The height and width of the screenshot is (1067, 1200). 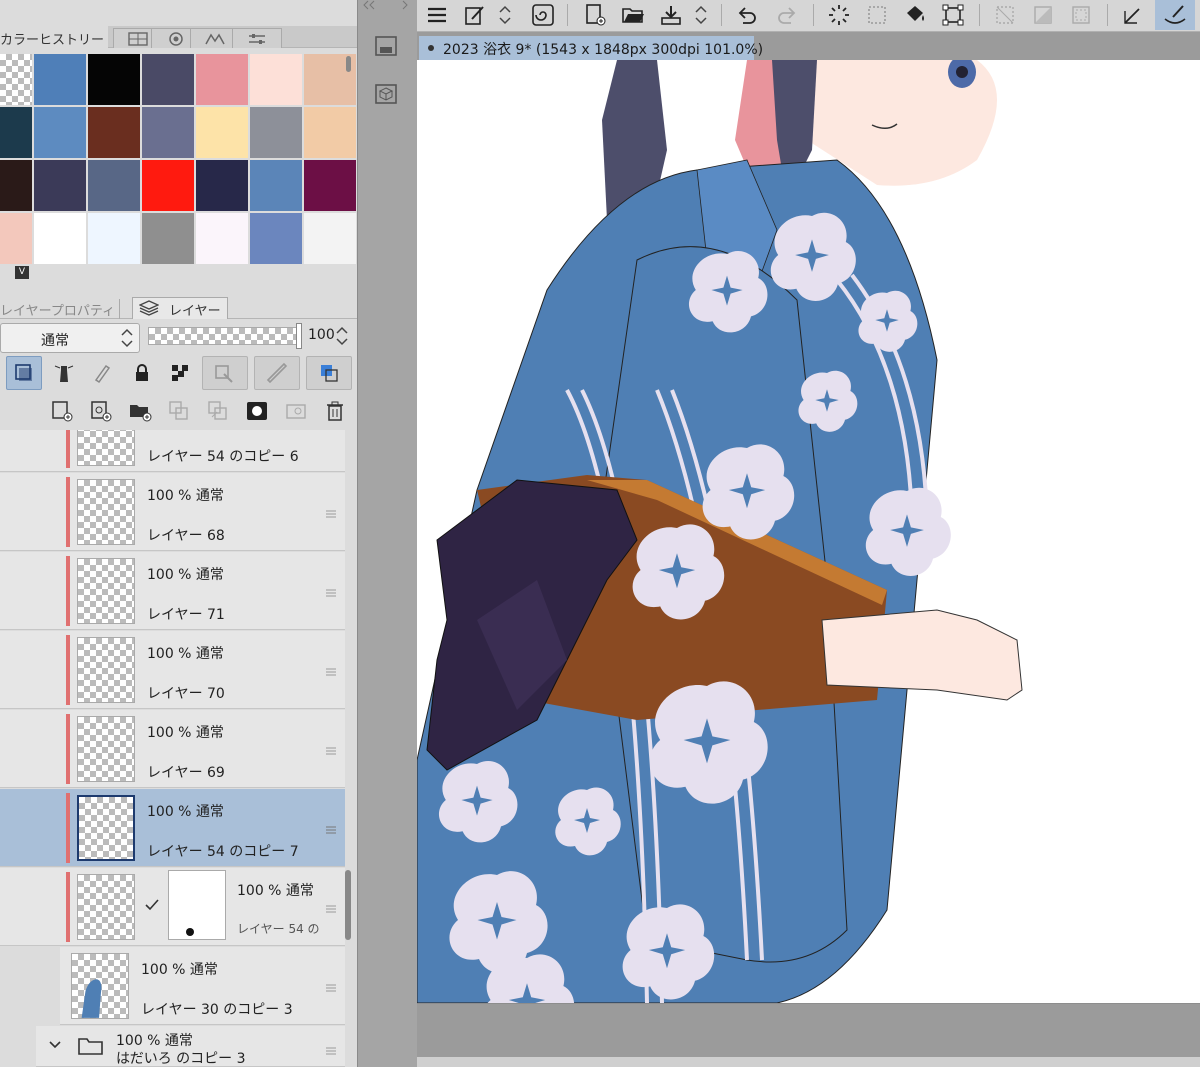 I want to click on mask-icon, so click(x=257, y=411).